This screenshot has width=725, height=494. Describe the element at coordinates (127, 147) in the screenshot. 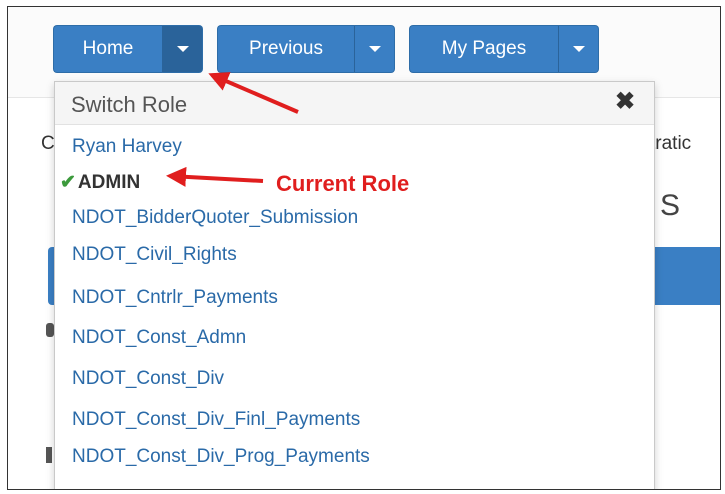

I see `role-item-ryan-harvey: Ryan Harvey` at that location.